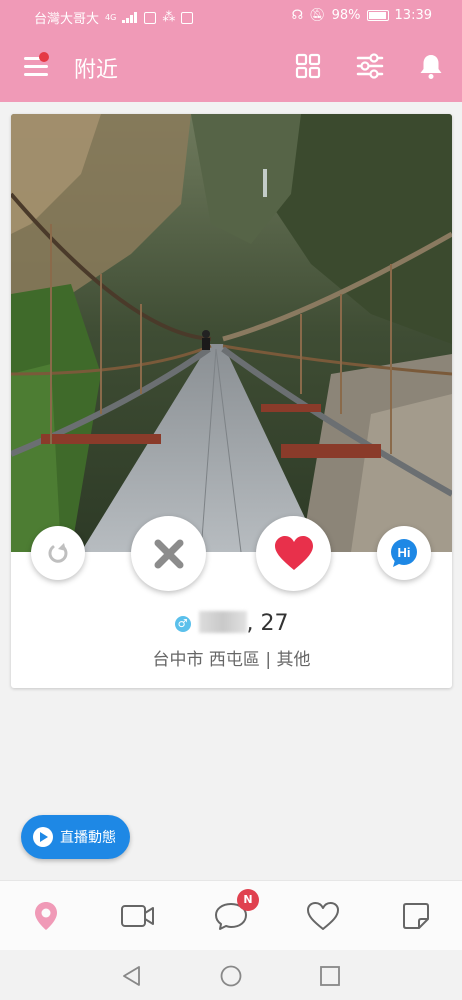 This screenshot has width=462, height=1000. I want to click on heart-icon, so click(293, 552).